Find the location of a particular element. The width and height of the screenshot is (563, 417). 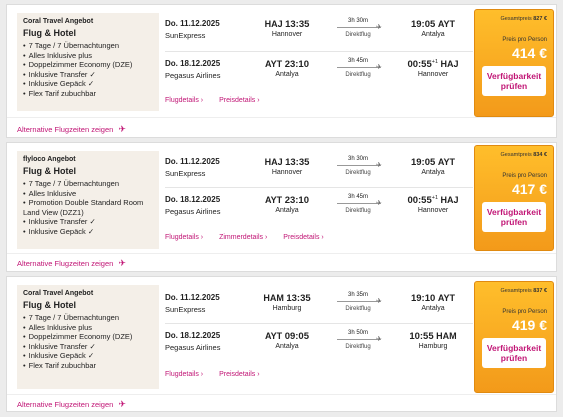

departure-city: Hamburg is located at coordinates (287, 308).